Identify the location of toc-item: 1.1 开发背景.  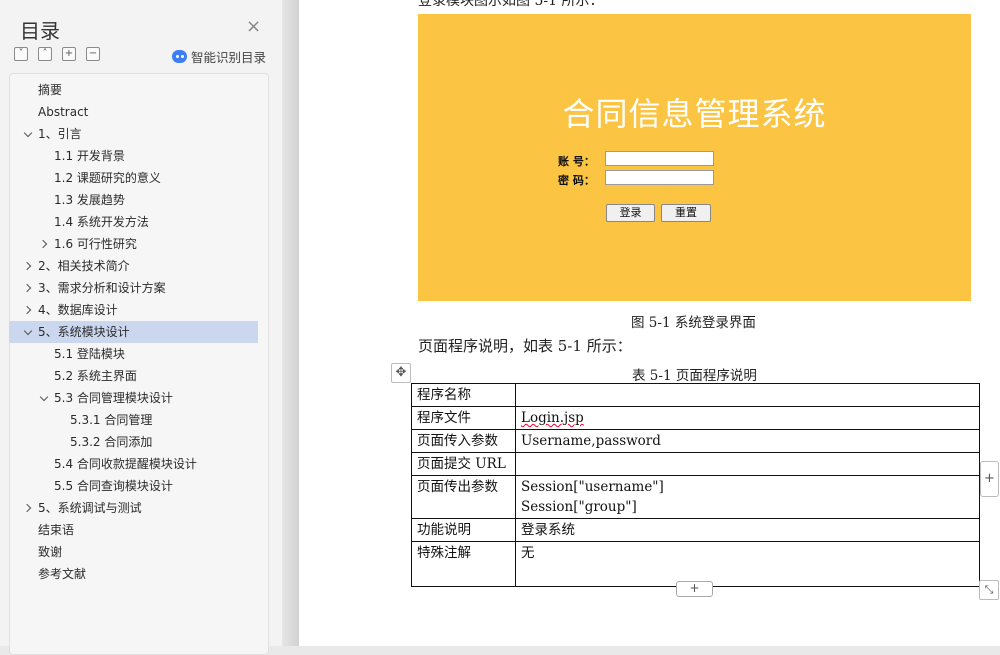
(133, 156).